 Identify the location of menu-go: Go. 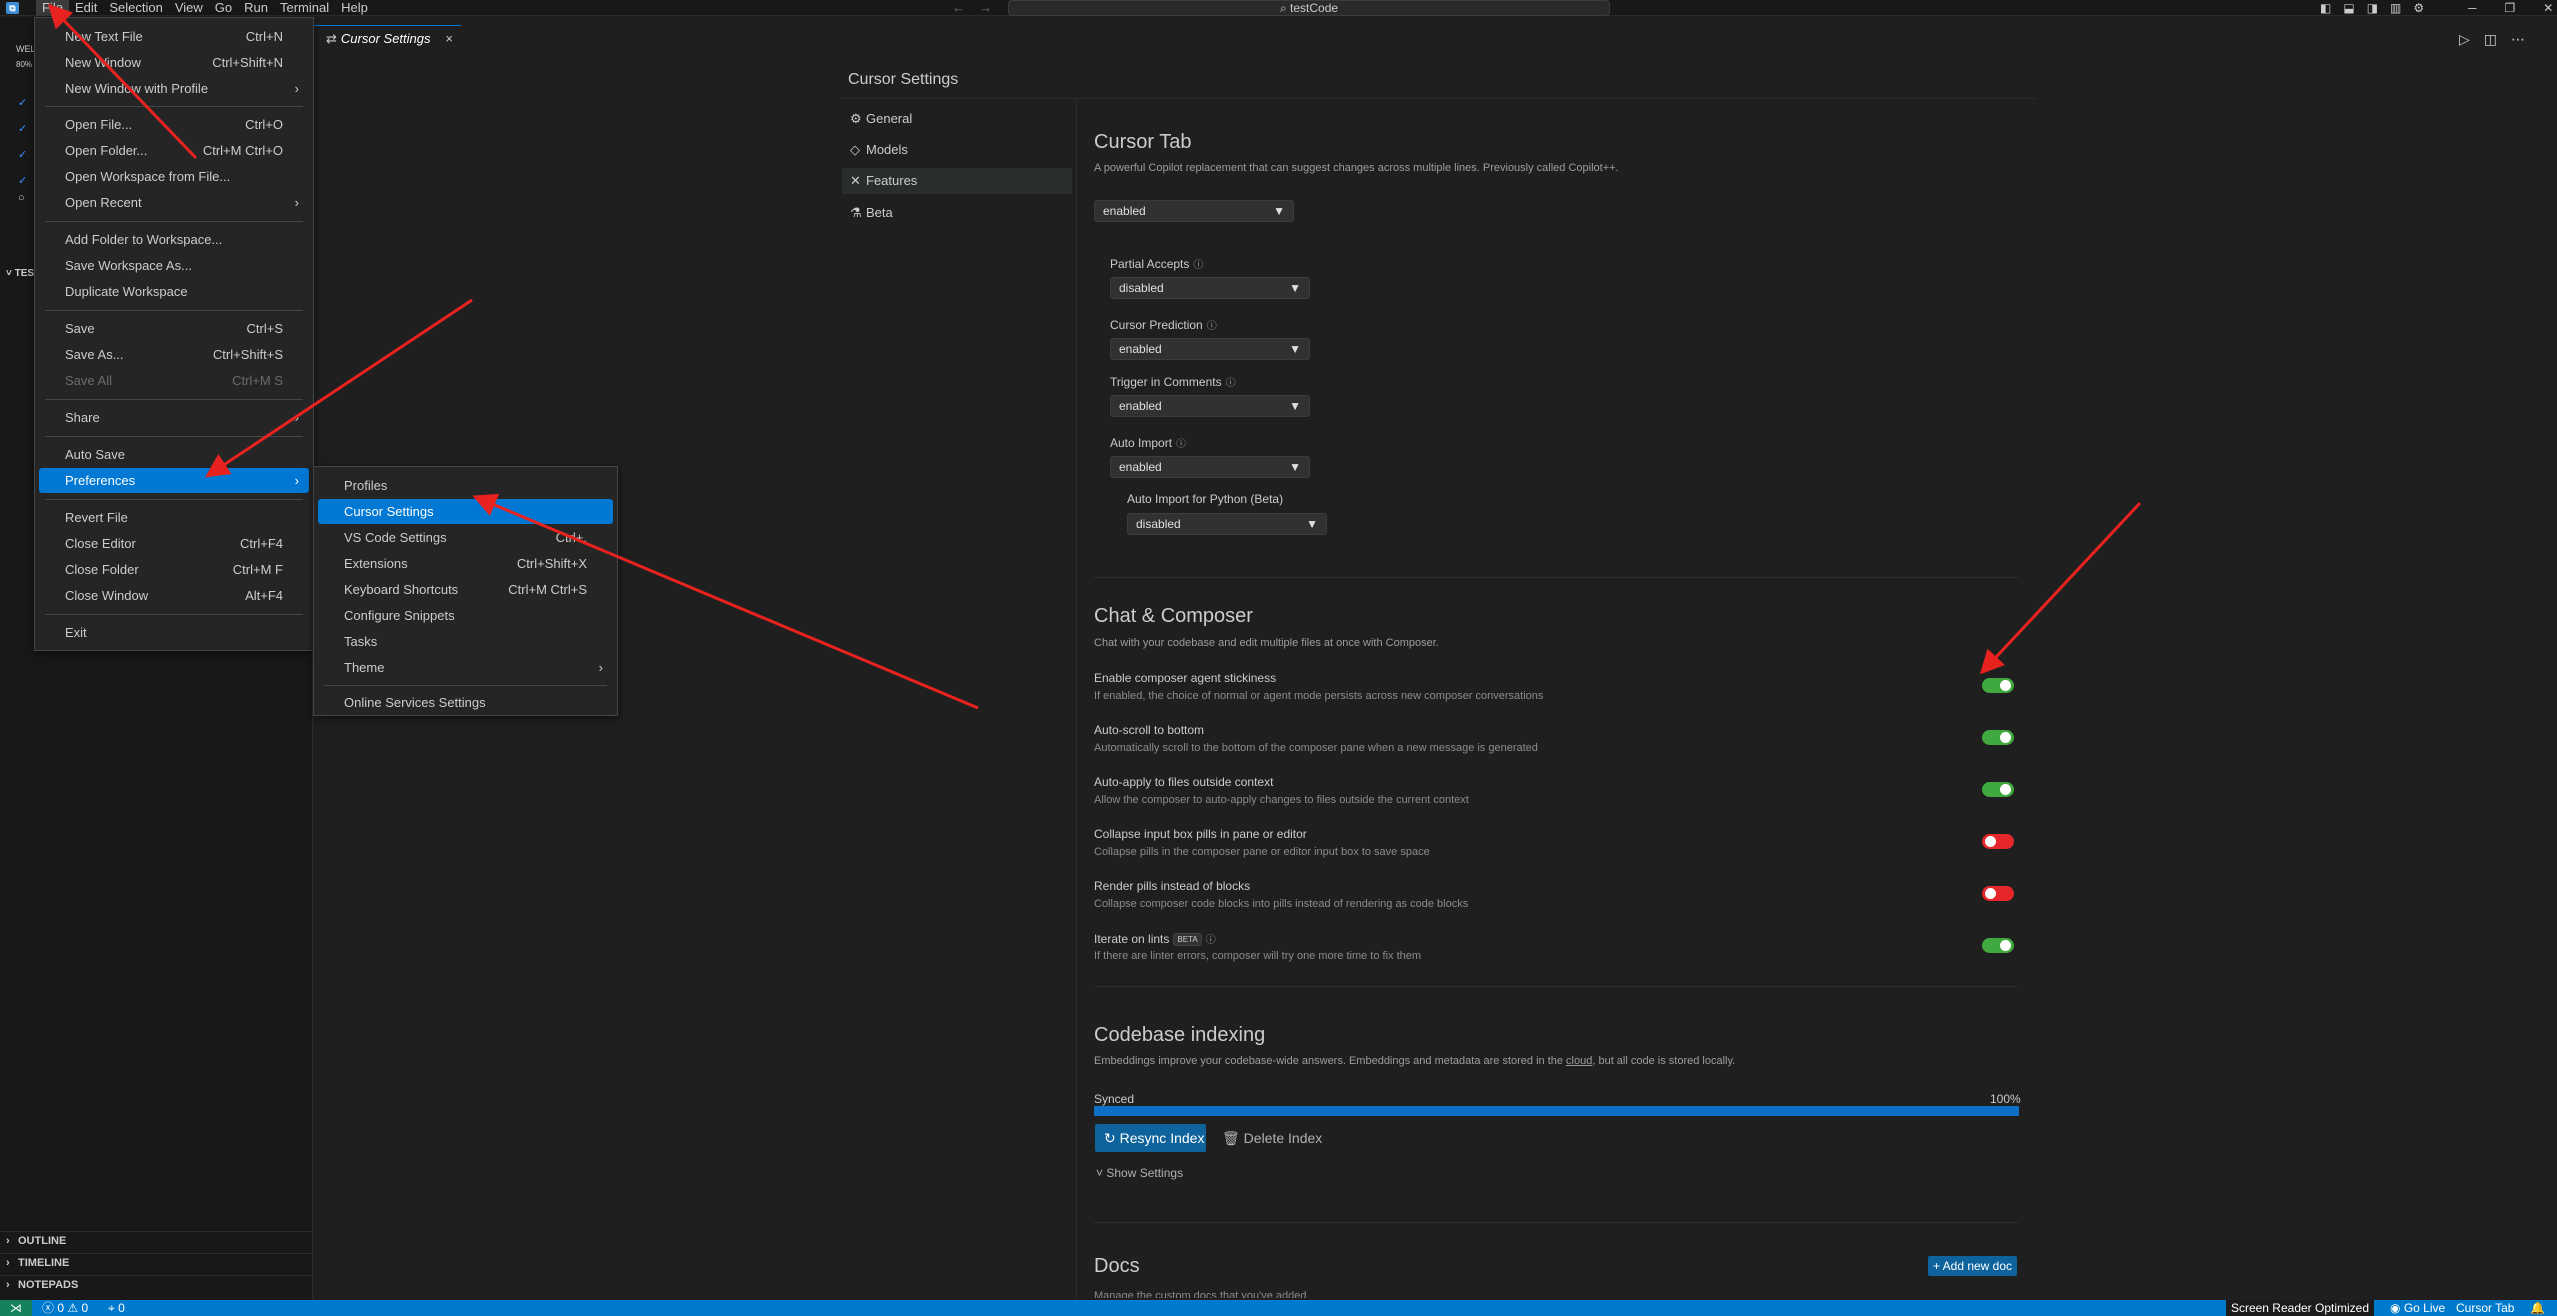
(223, 8).